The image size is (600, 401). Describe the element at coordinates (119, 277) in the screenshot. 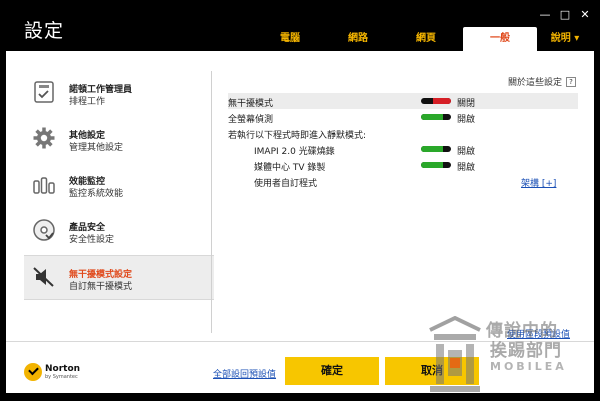

I see `sidebar-item-quiet-mode: 無干擾模式設定 自訂無干擾模式` at that location.